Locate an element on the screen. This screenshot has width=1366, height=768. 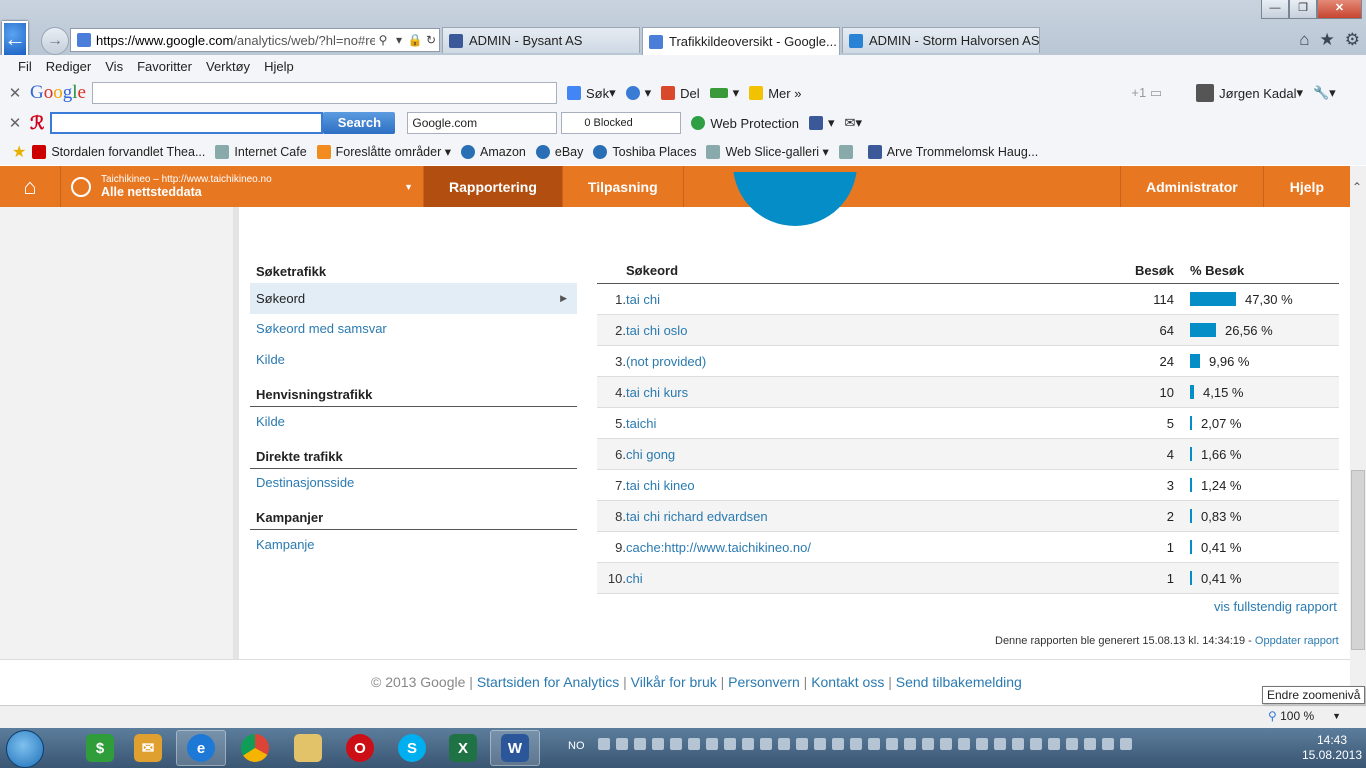
taskbar-app-finance: $ is located at coordinates (100, 748).